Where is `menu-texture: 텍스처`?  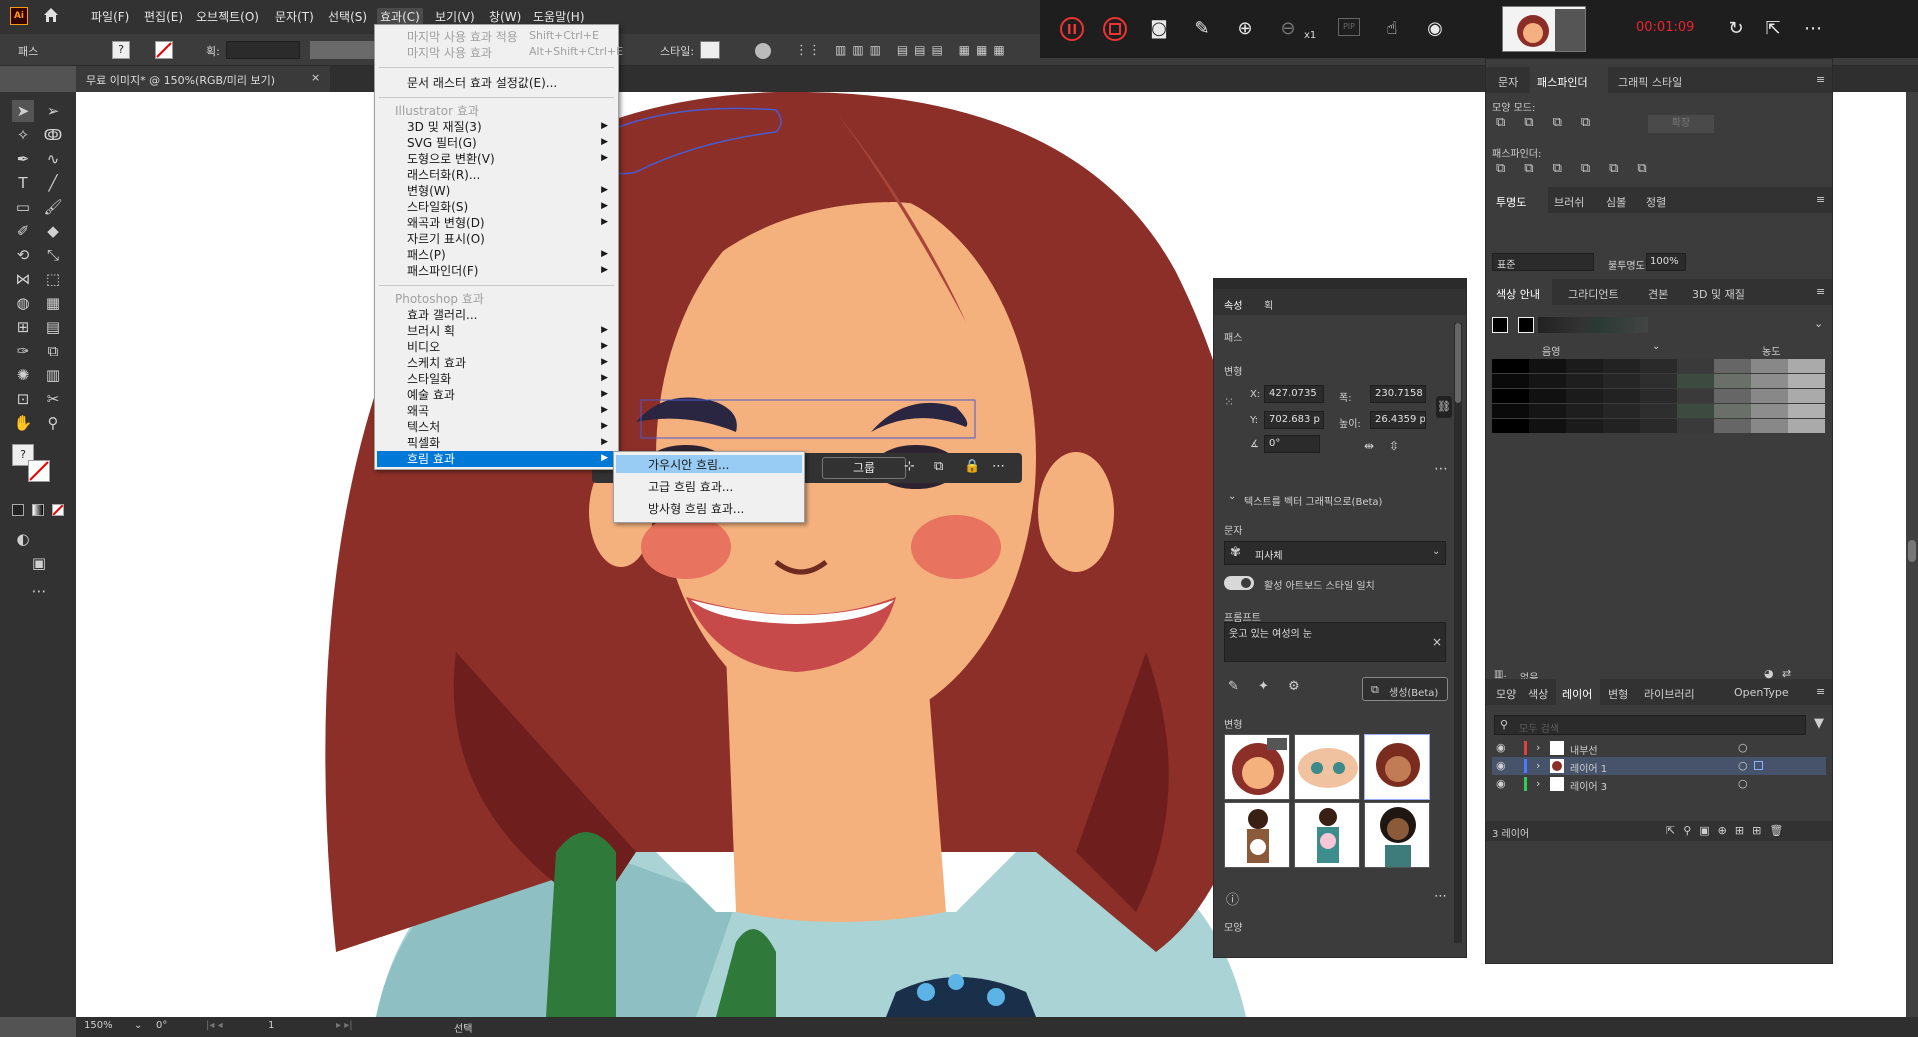
menu-texture: 텍스처 is located at coordinates (423, 427).